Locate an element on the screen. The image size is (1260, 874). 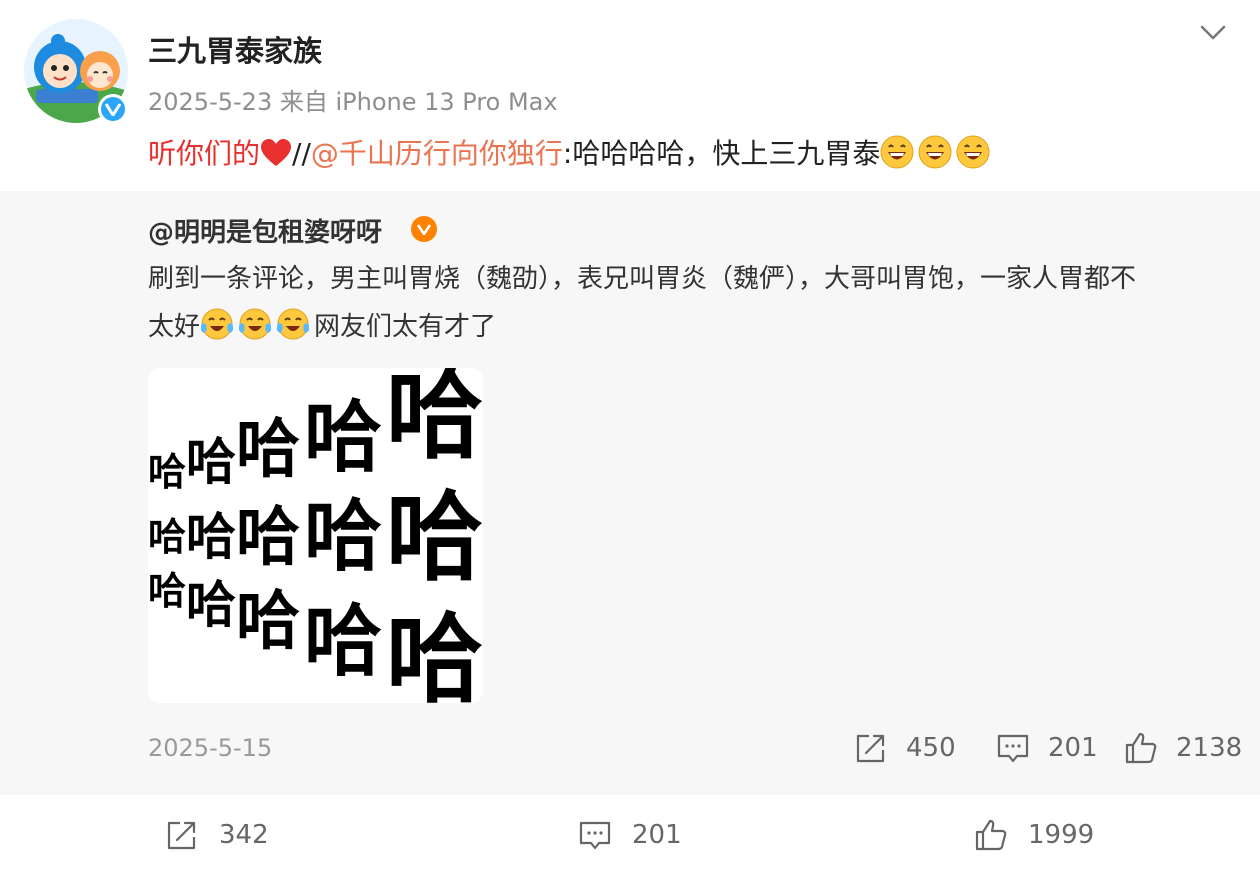
chevron-down-icon is located at coordinates (1213, 33).